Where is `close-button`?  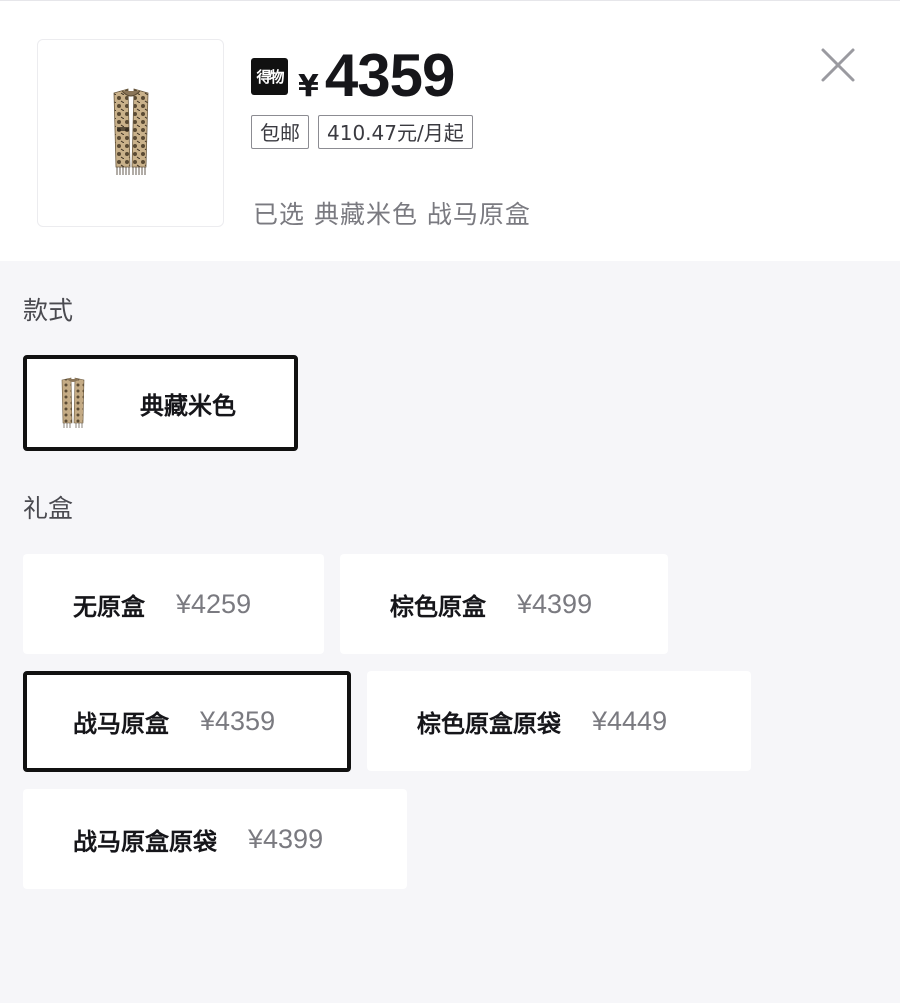 close-button is located at coordinates (838, 65).